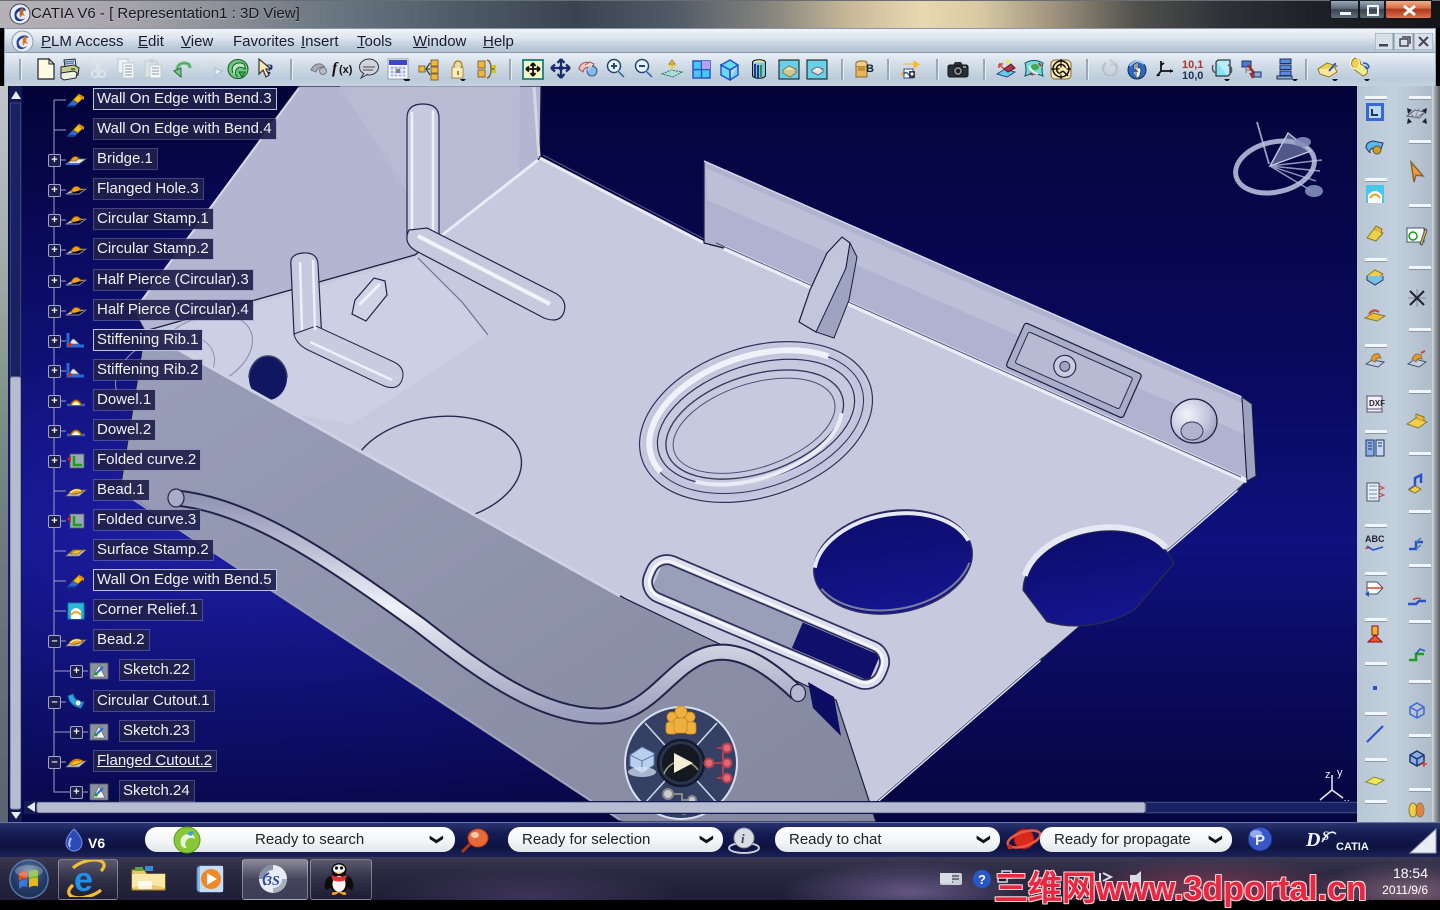 The height and width of the screenshot is (910, 1440). I want to click on svg-text: ABC, so click(1375, 539).